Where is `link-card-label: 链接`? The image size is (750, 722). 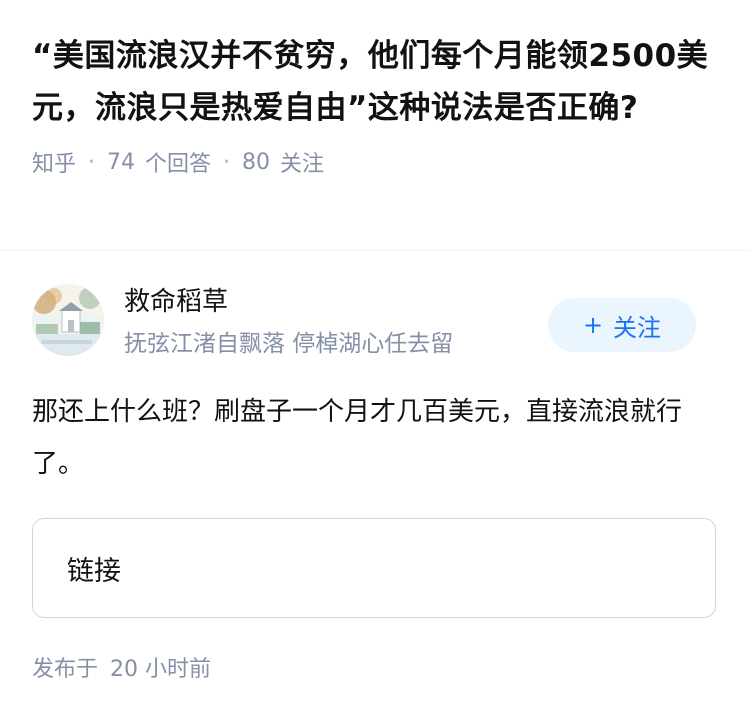 link-card-label: 链接 is located at coordinates (94, 571).